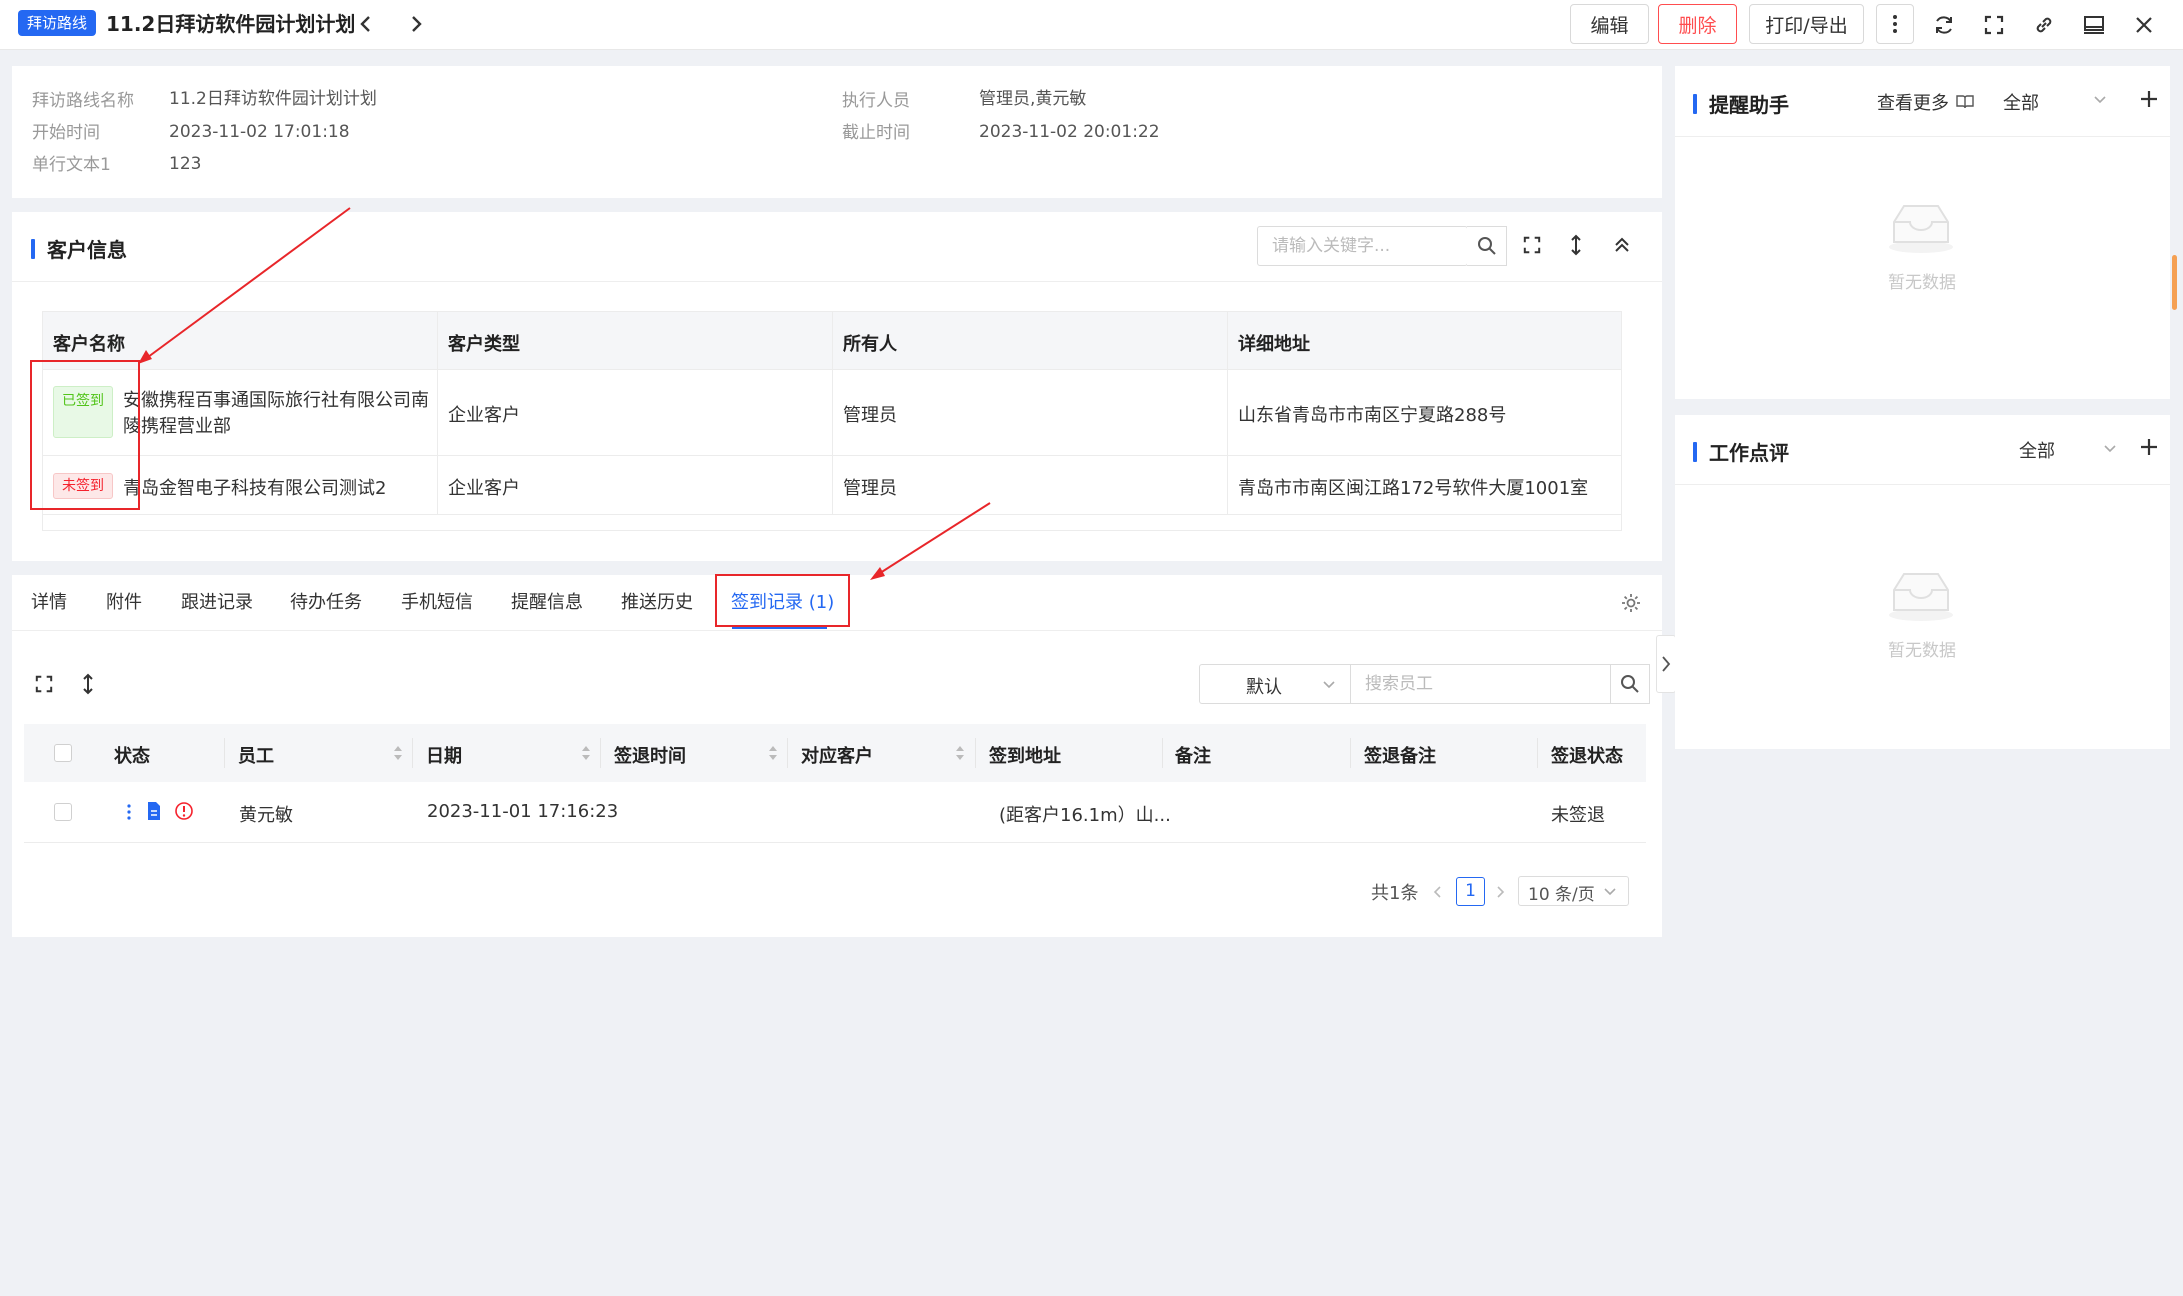 This screenshot has height=1296, width=2183. What do you see at coordinates (1994, 25) in the screenshot?
I see `fullscreen-button` at bounding box center [1994, 25].